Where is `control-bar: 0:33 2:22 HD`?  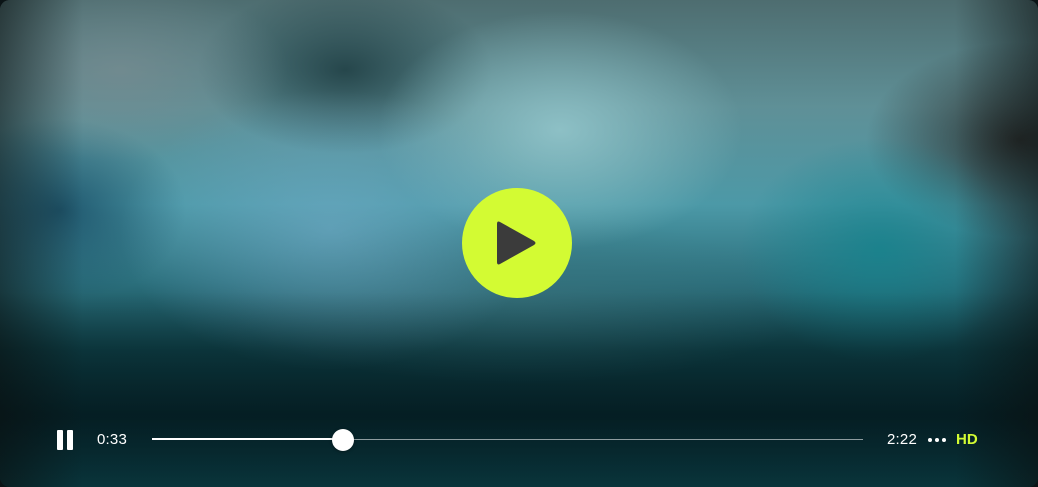
control-bar: 0:33 2:22 HD is located at coordinates (519, 440).